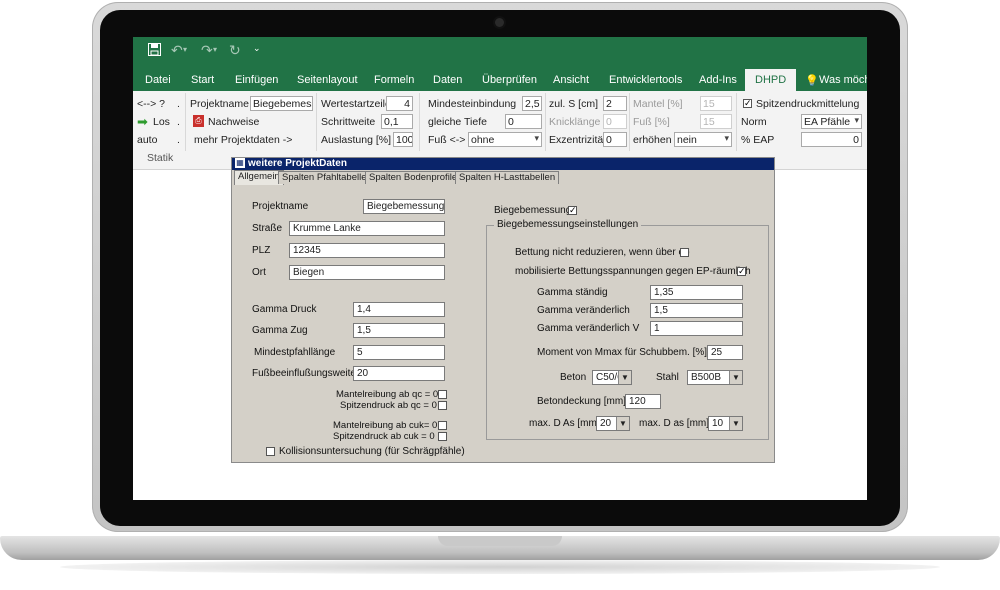 This screenshot has width=1000, height=590. Describe the element at coordinates (615, 103) in the screenshot. I see `zul-s-input: 2` at that location.